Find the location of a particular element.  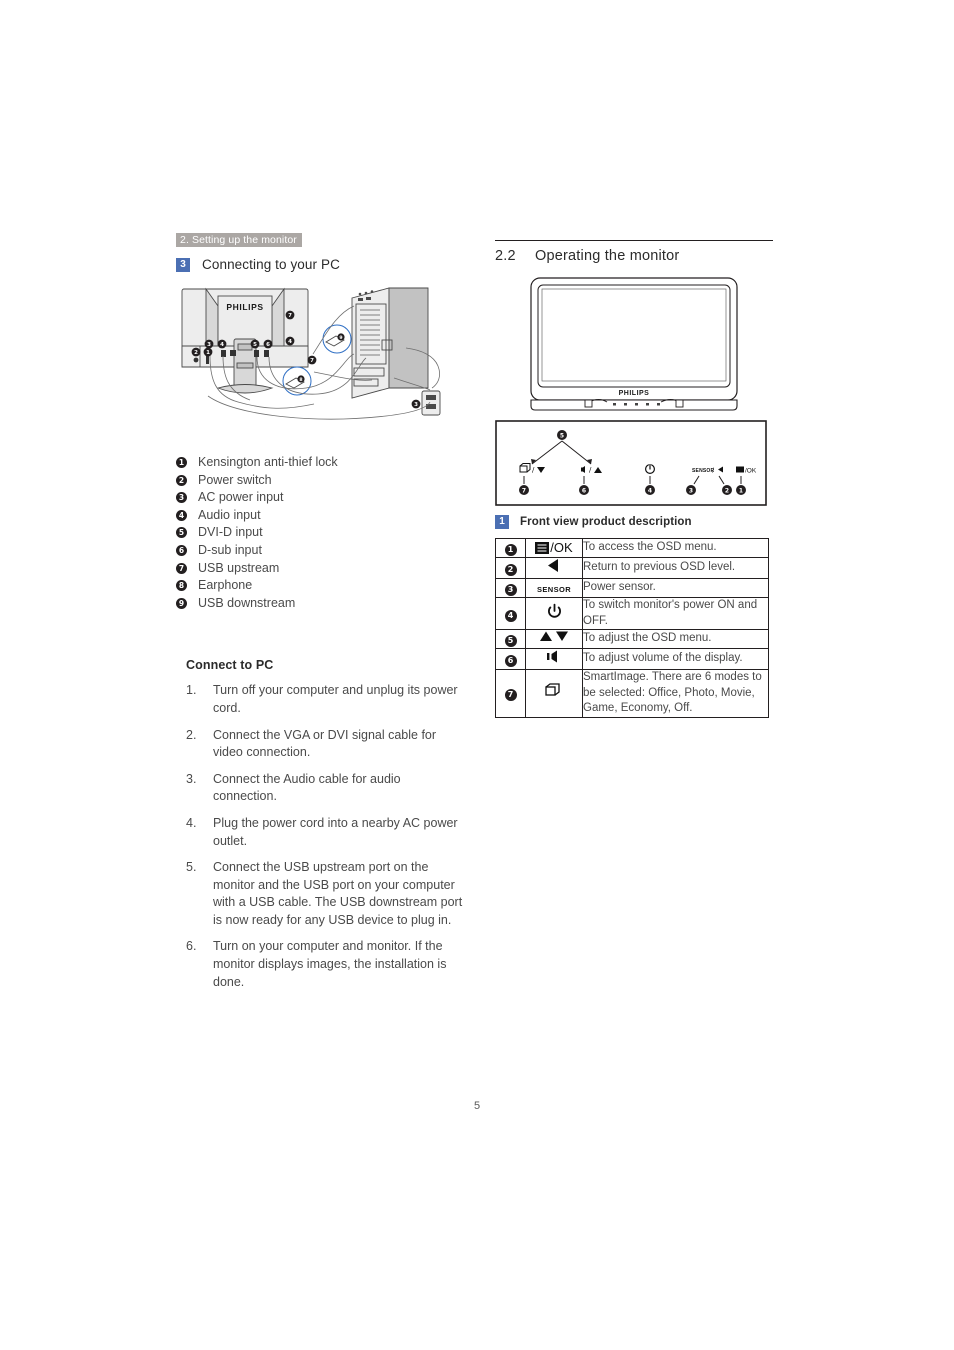

running-header: 2. Setting up the monitor is located at coordinates (239, 240).